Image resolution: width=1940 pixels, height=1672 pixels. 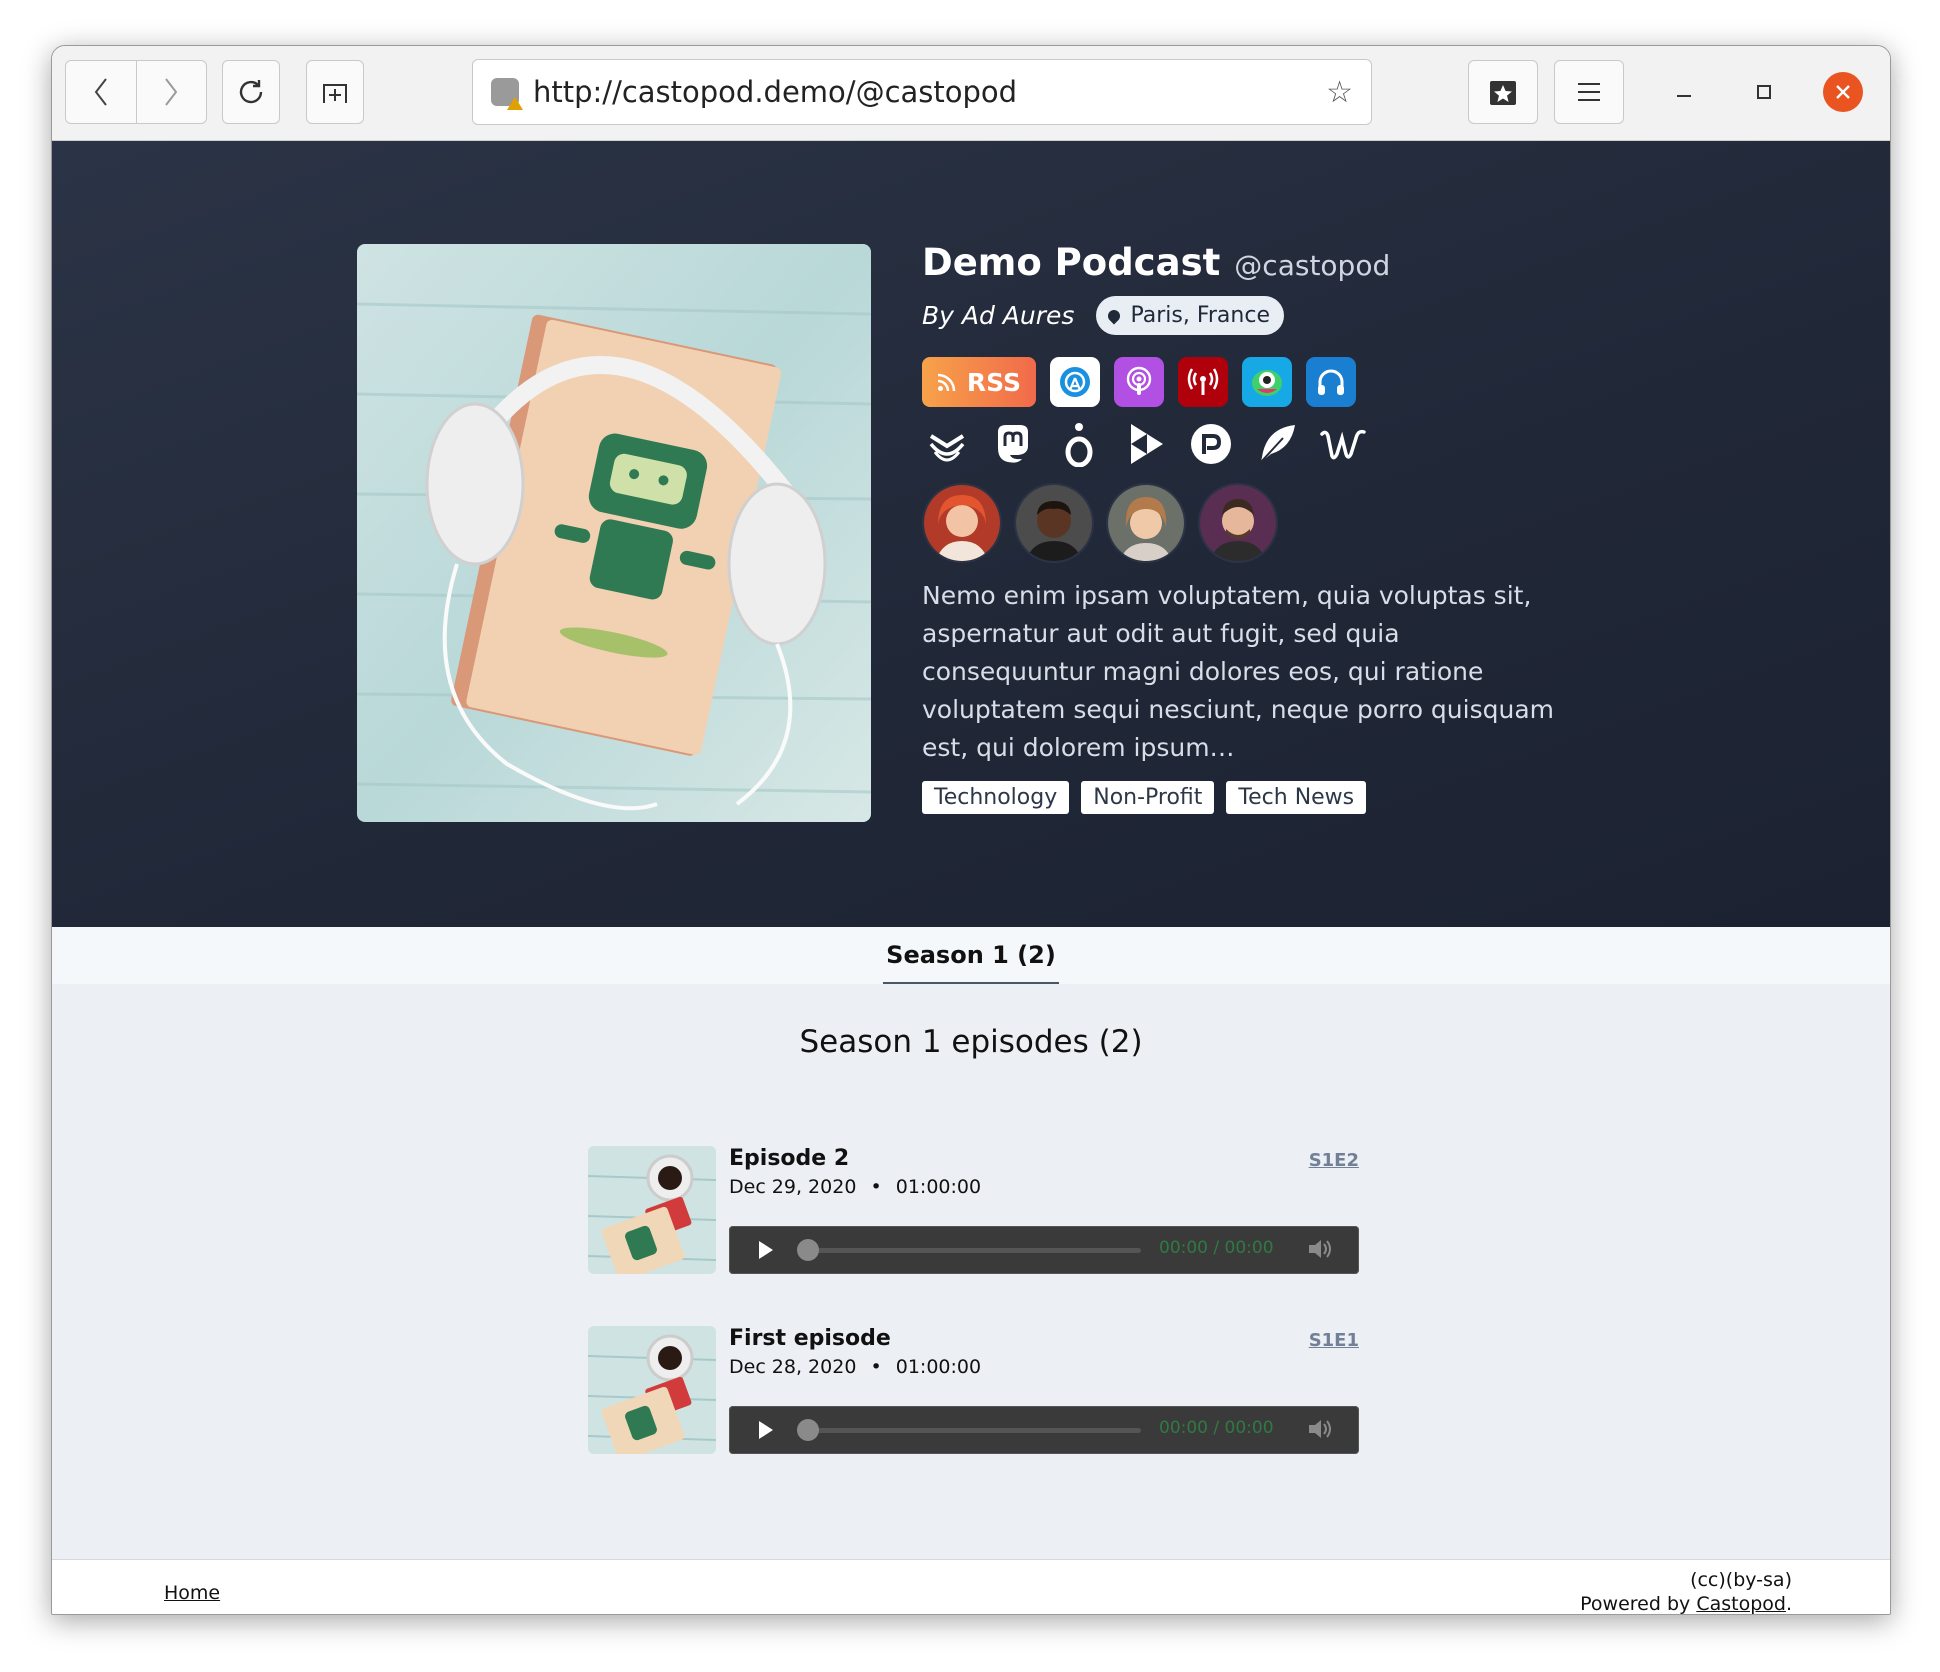 I want to click on tab-season-1: Season 1 (2), so click(x=971, y=956).